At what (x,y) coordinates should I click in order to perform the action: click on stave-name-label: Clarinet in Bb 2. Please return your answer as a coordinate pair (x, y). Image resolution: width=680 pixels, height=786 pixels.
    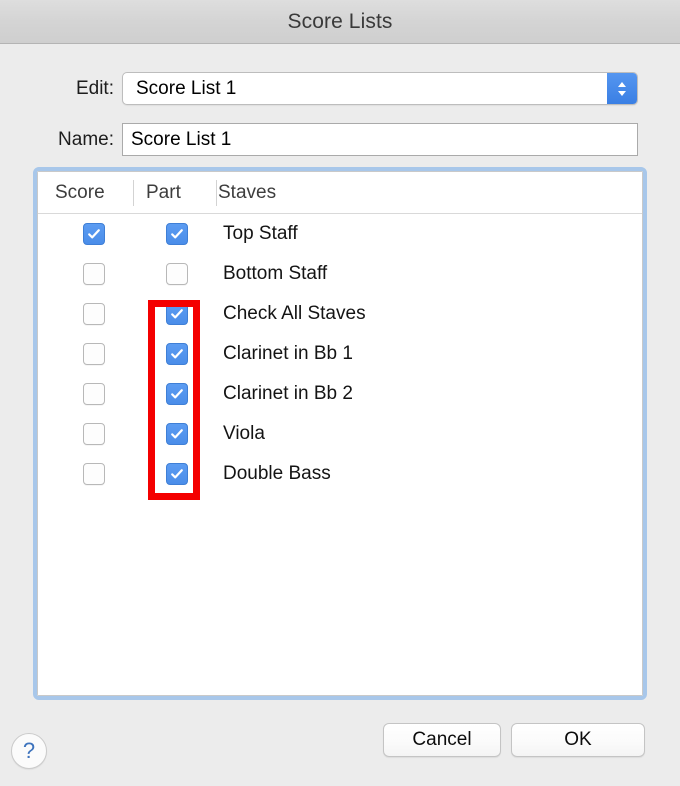
    Looking at the image, I should click on (288, 393).